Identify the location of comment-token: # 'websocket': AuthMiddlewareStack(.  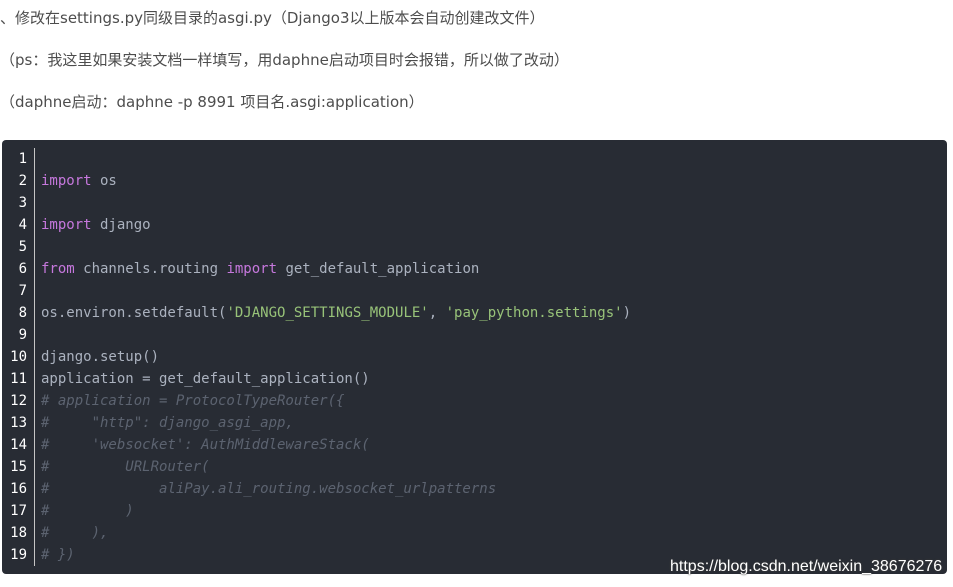
(205, 445).